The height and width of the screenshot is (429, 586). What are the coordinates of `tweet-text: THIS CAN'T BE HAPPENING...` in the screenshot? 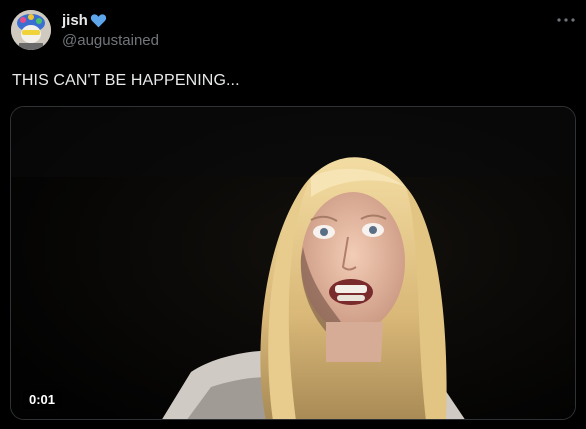 It's located at (126, 80).